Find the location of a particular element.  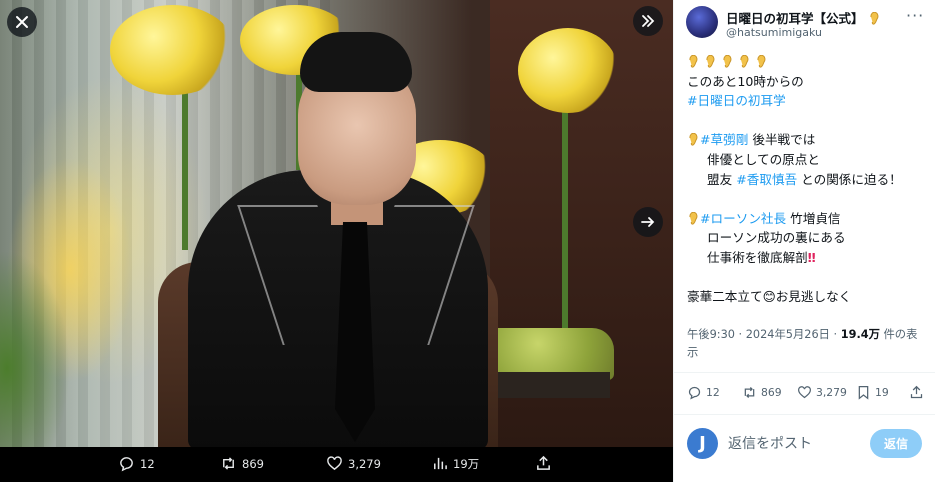

reply-stat: 12 is located at coordinates (703, 392).